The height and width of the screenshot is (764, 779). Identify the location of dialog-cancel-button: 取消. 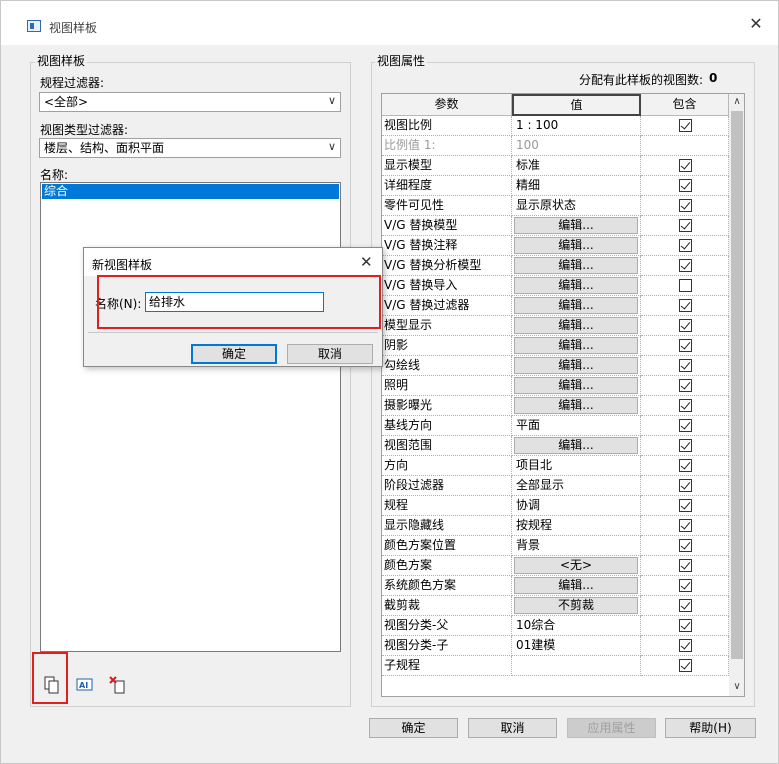
(330, 354).